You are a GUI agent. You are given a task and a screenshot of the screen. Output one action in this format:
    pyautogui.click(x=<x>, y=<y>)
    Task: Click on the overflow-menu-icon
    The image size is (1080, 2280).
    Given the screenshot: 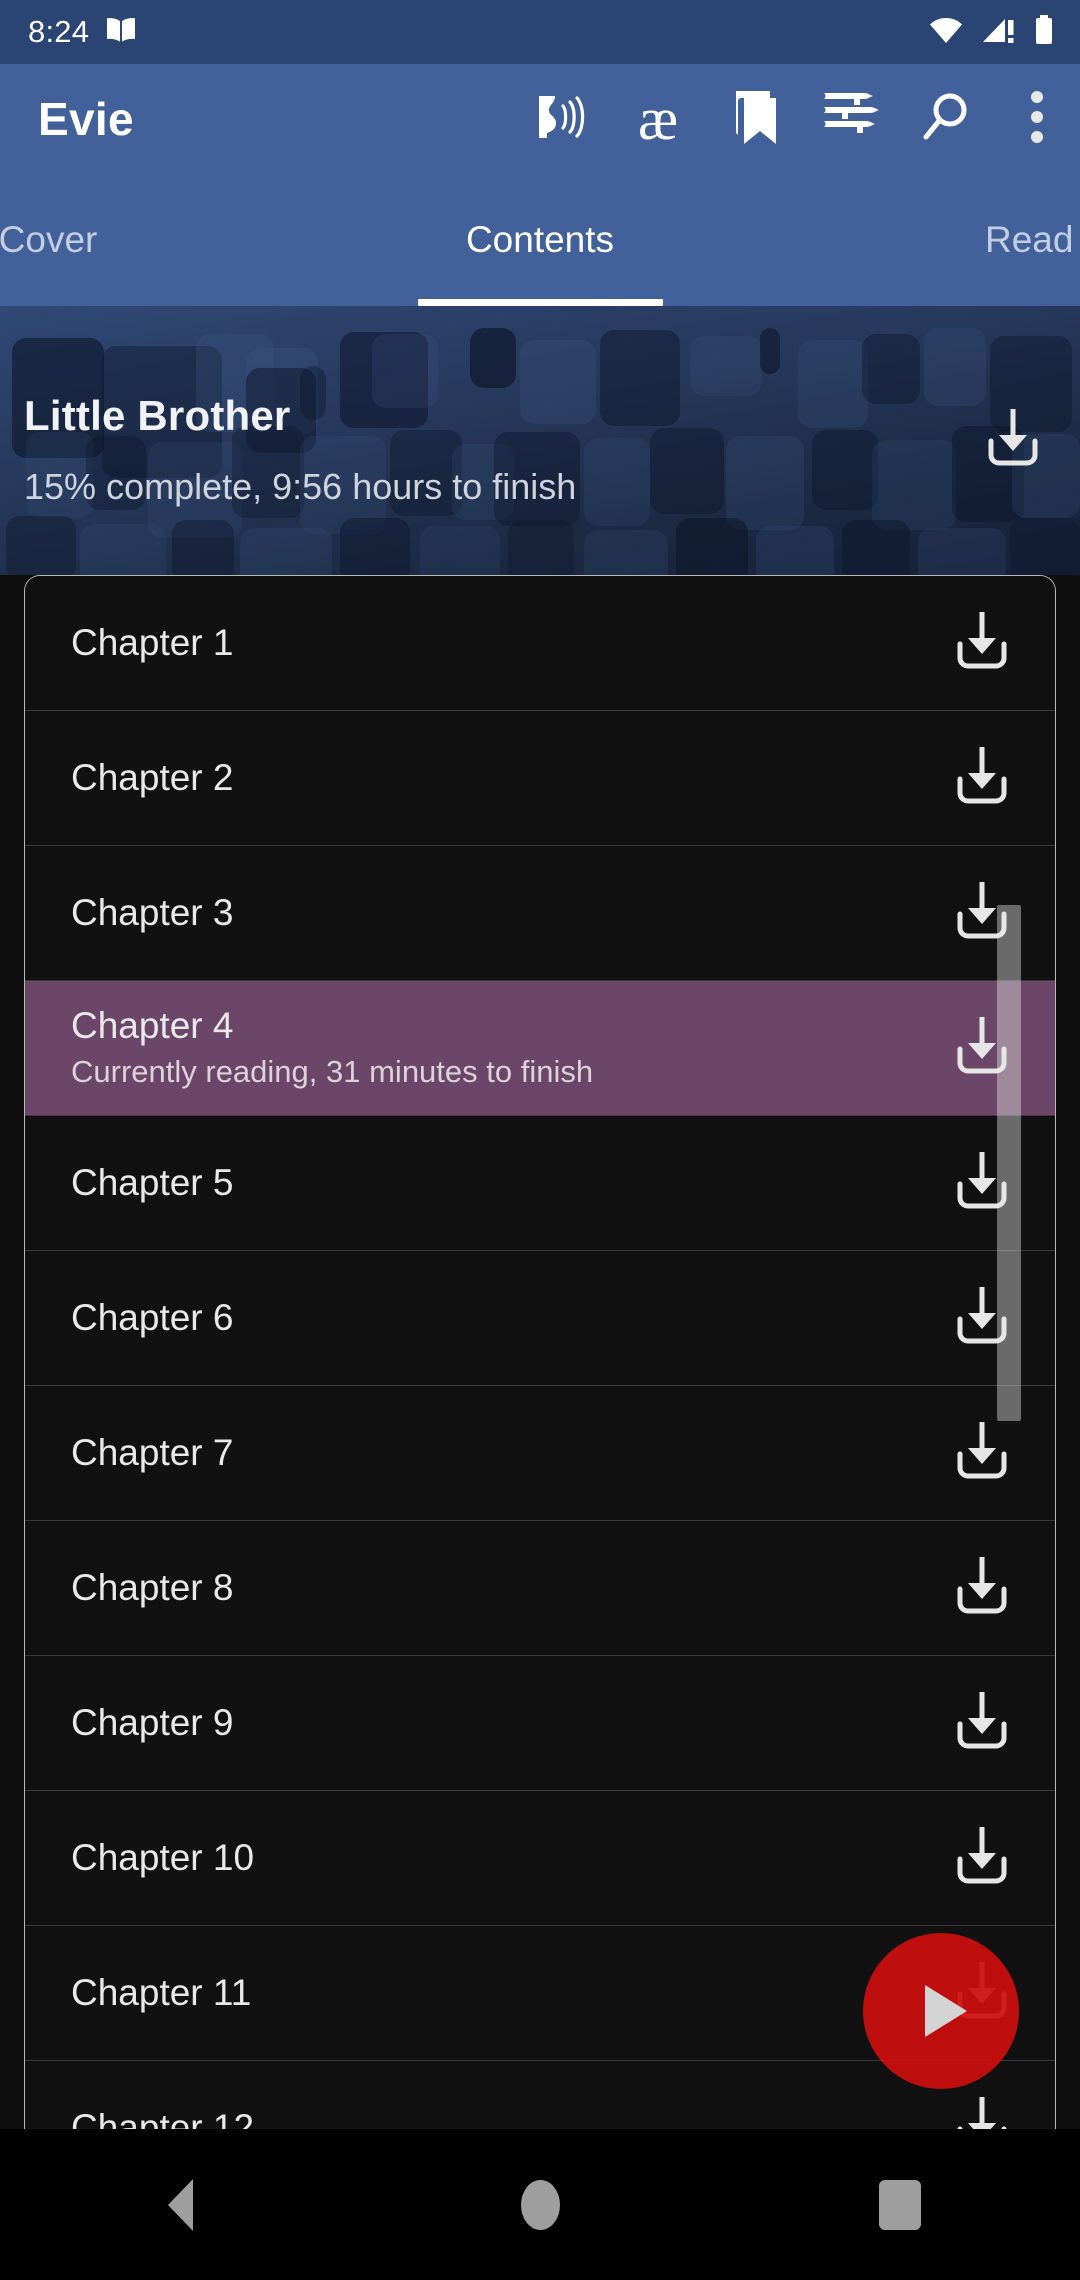 What is the action you would take?
    pyautogui.click(x=1037, y=119)
    